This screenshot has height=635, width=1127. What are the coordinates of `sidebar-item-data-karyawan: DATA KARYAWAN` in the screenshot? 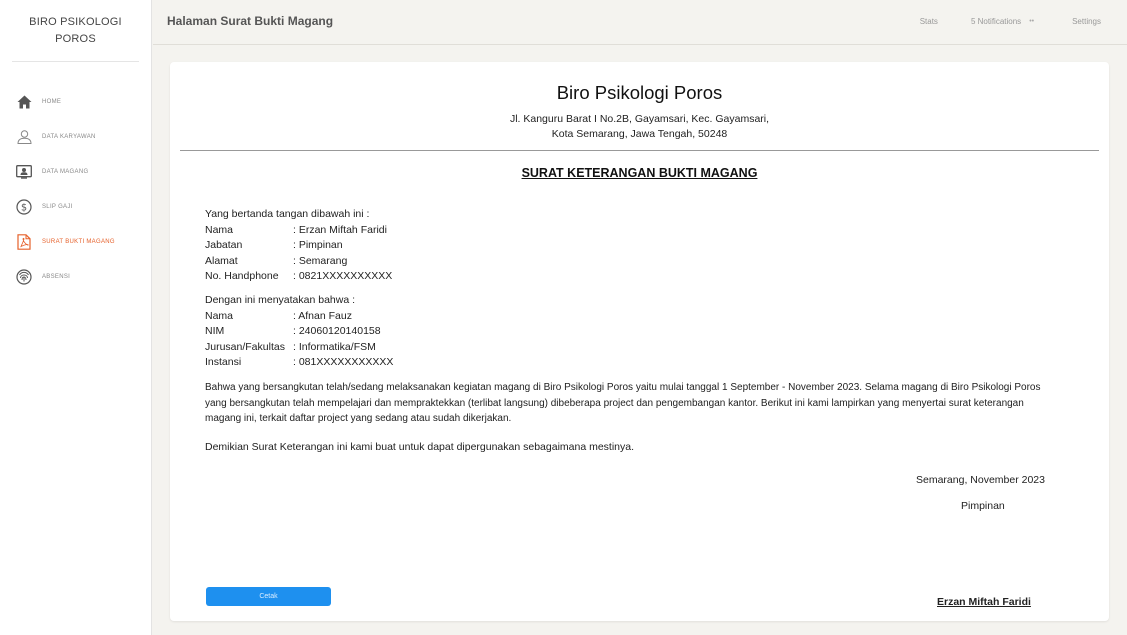 It's located at (75, 136).